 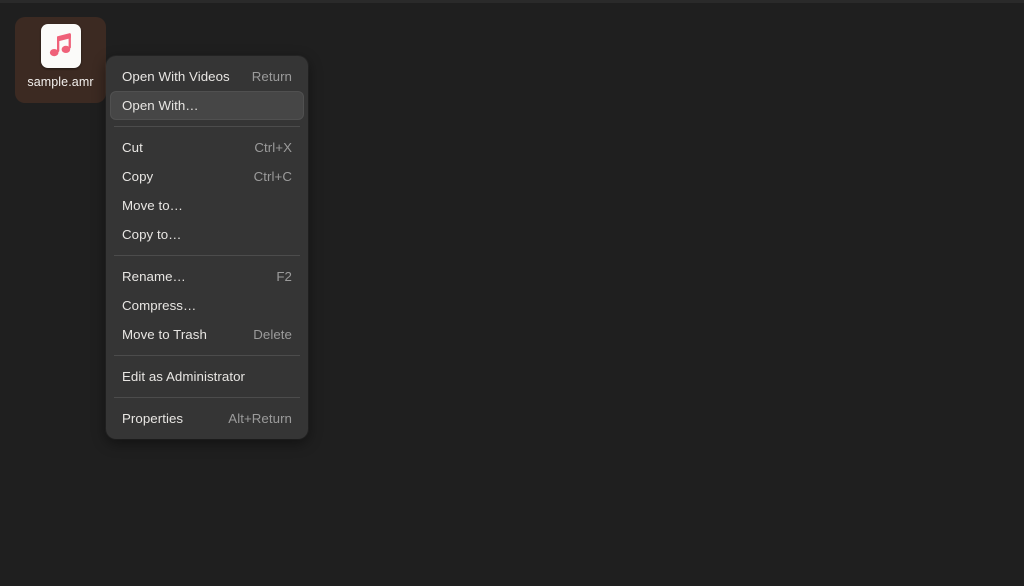 I want to click on desktop-file-label: sample.amr, so click(x=60, y=82).